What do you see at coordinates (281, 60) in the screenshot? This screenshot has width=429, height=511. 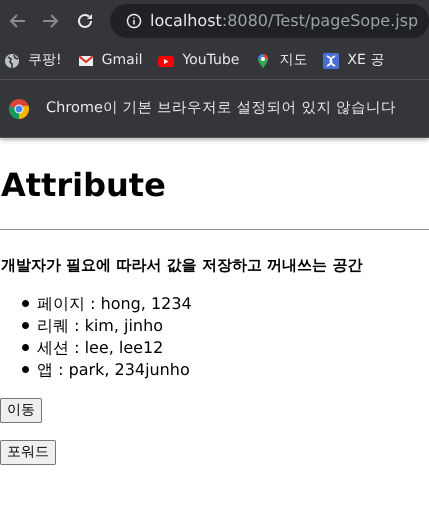 I see `bookmark: 지도` at bounding box center [281, 60].